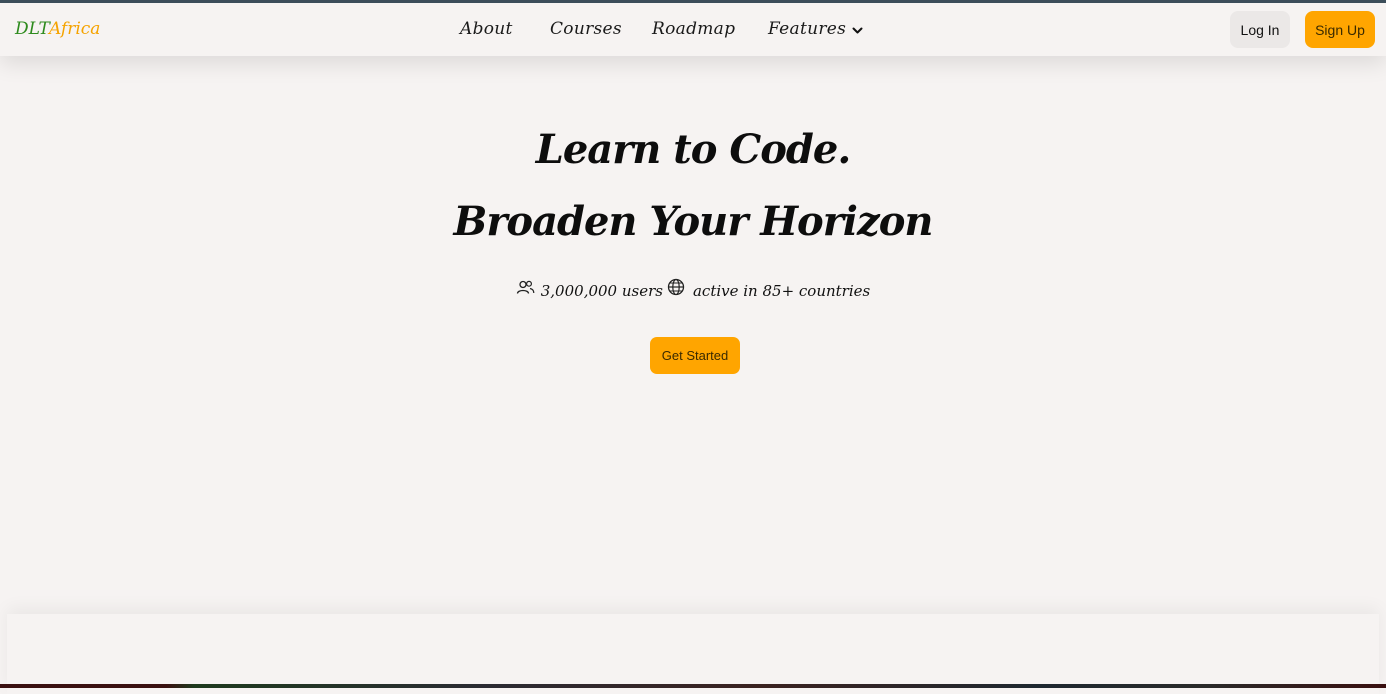  I want to click on nav-features: Features, so click(815, 29).